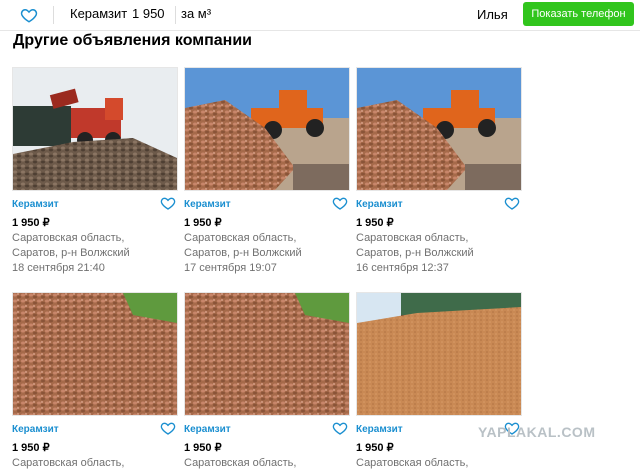 Image resolution: width=640 pixels, height=469 pixels. What do you see at coordinates (578, 14) in the screenshot?
I see `show-phone-button: Показать телефон` at bounding box center [578, 14].